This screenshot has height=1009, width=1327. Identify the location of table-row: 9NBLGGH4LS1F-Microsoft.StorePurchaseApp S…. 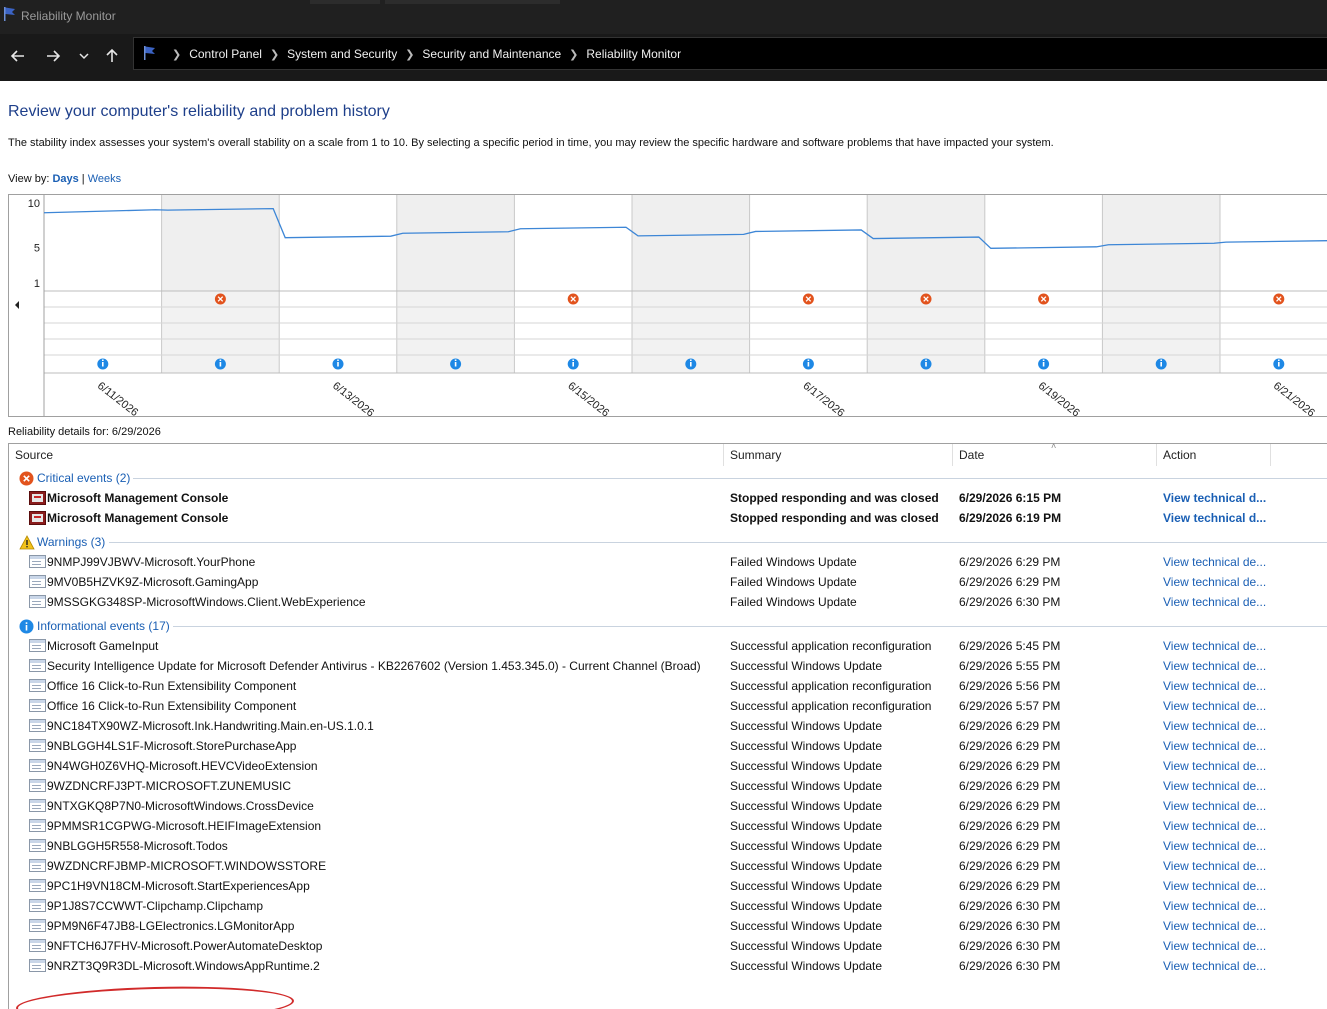
(668, 746).